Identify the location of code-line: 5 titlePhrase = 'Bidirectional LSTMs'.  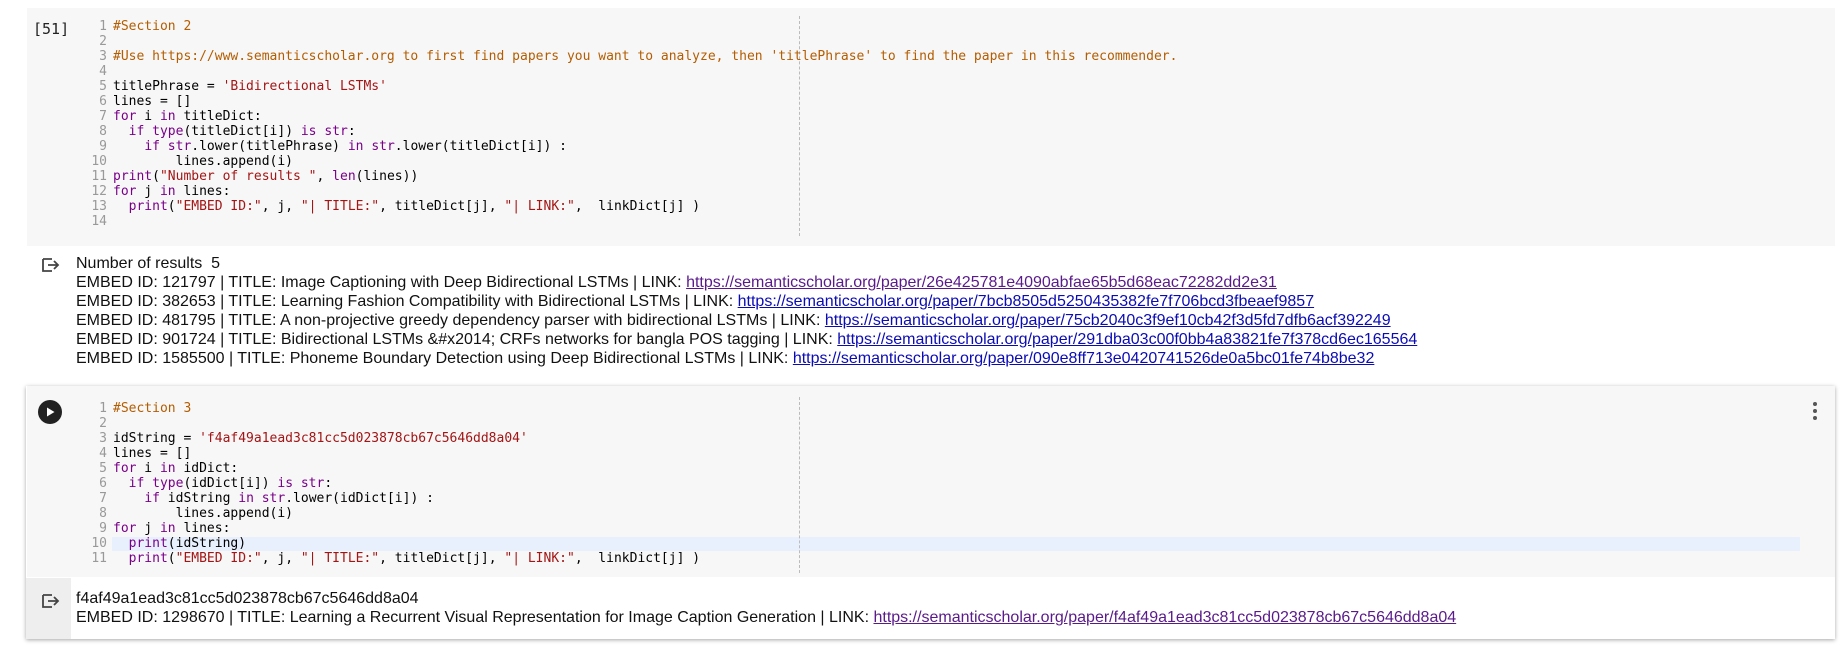
(628, 86).